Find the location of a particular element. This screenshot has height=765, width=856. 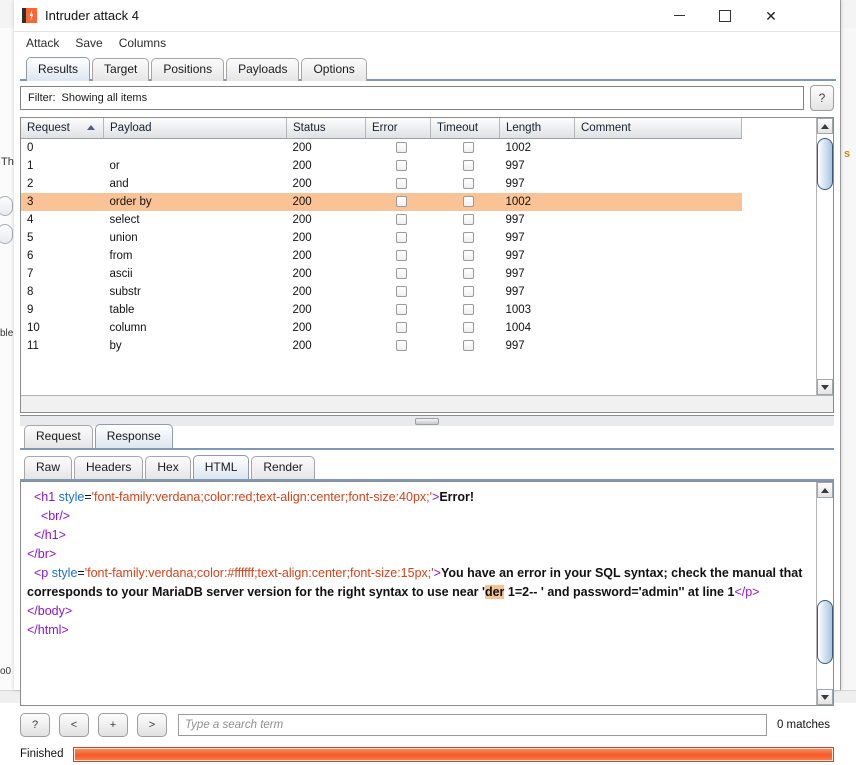

table-row: 6 from 200 997 is located at coordinates (381, 256).